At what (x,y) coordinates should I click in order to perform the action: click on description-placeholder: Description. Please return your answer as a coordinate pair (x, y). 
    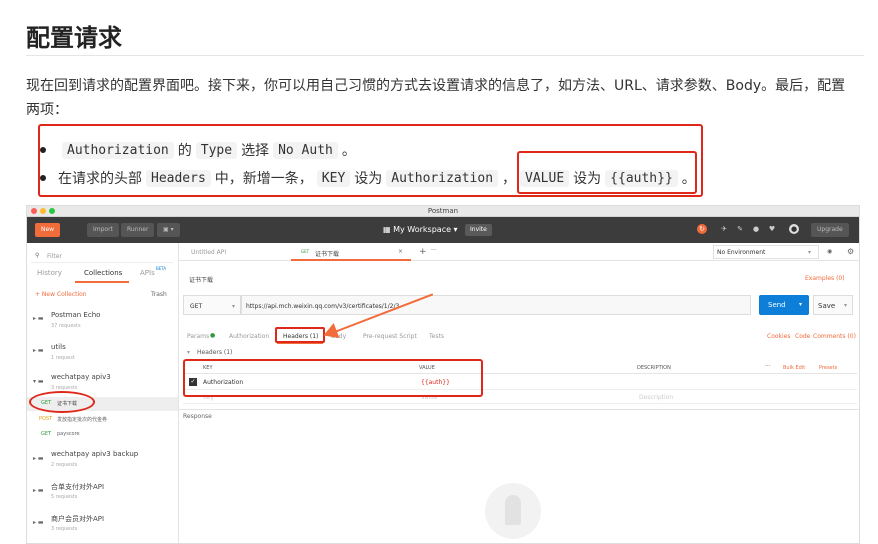
    Looking at the image, I should click on (656, 397).